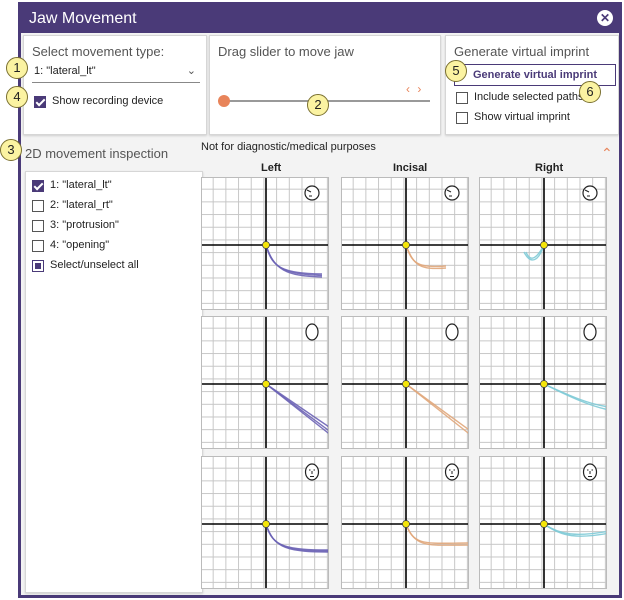 The width and height of the screenshot is (624, 600). What do you see at coordinates (456, 71) in the screenshot?
I see `callout-5: 5` at bounding box center [456, 71].